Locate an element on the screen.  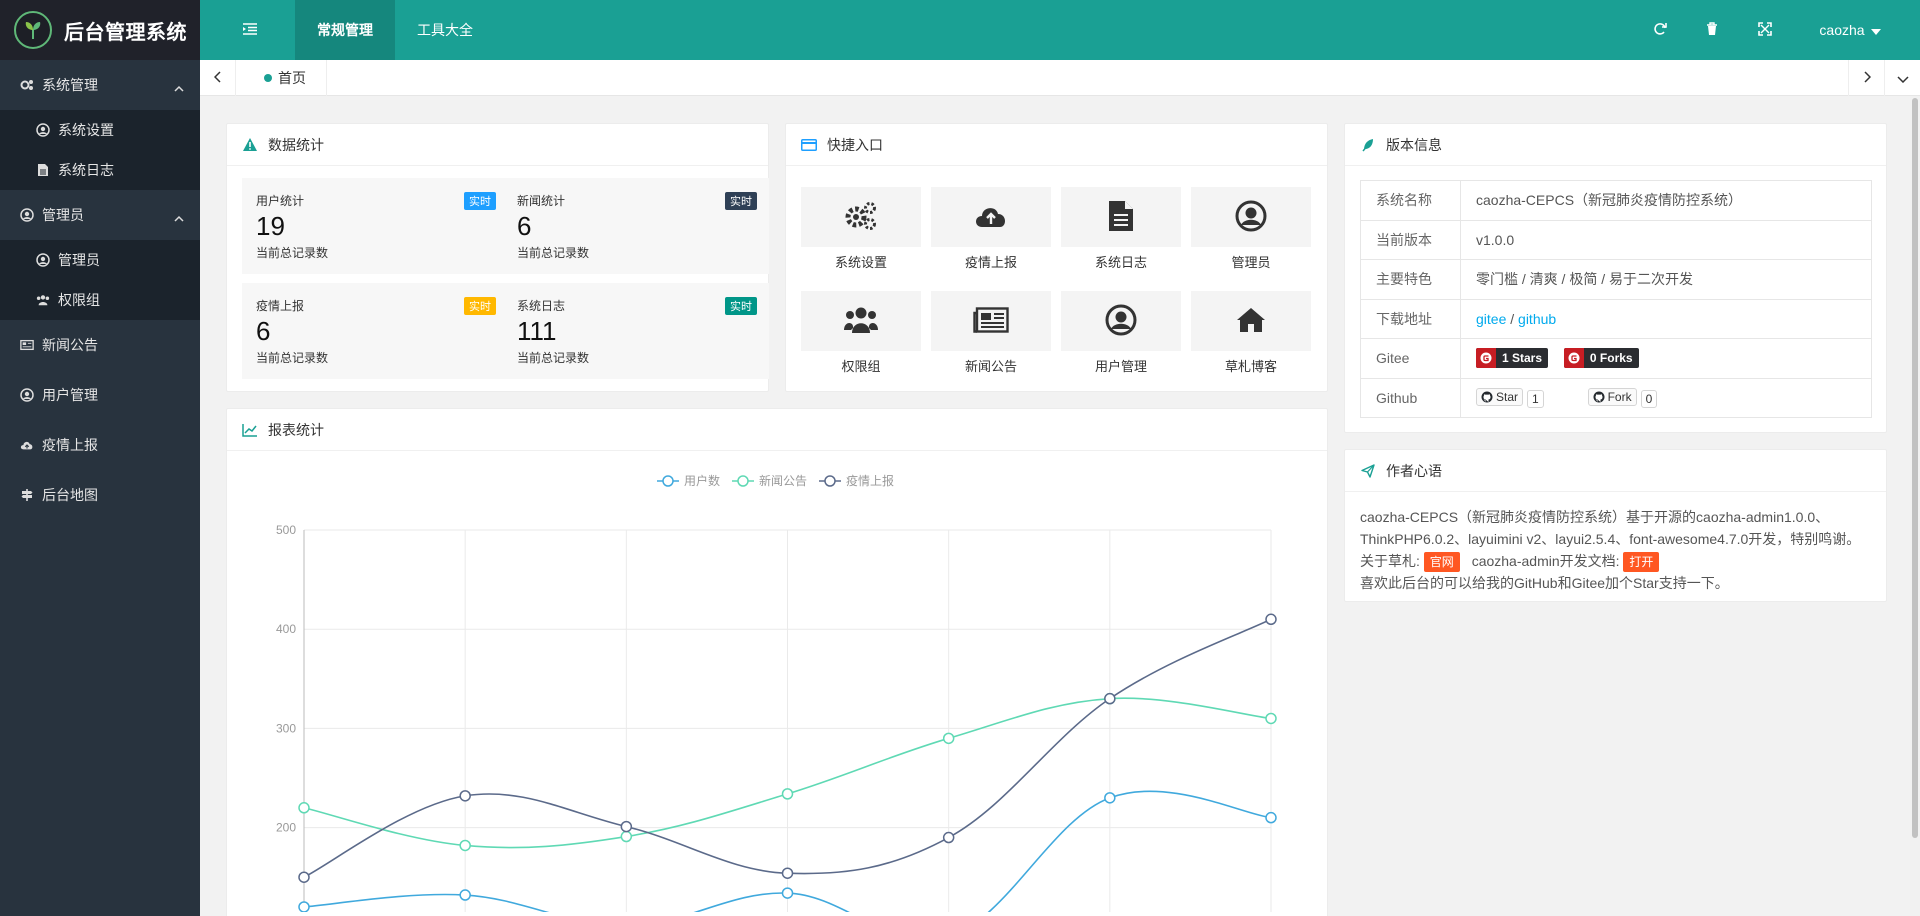
tab-home: 首页 is located at coordinates (286, 78).